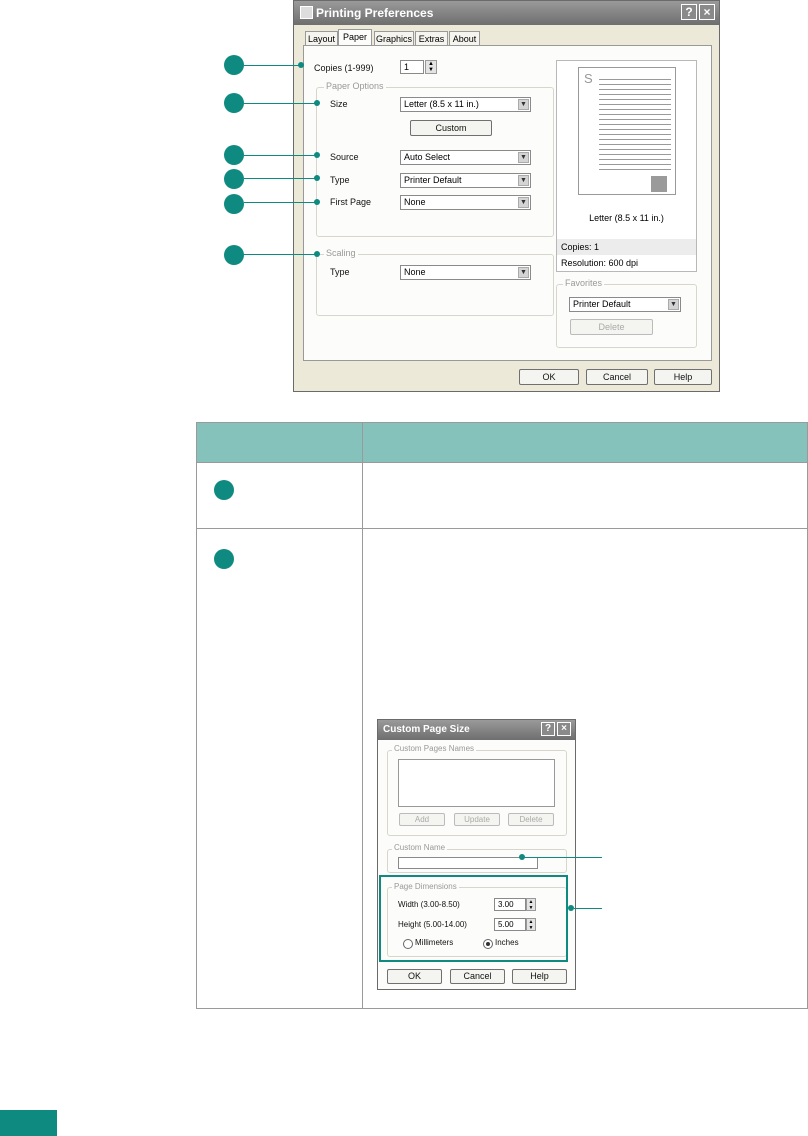  I want to click on add-button: Add, so click(422, 819).